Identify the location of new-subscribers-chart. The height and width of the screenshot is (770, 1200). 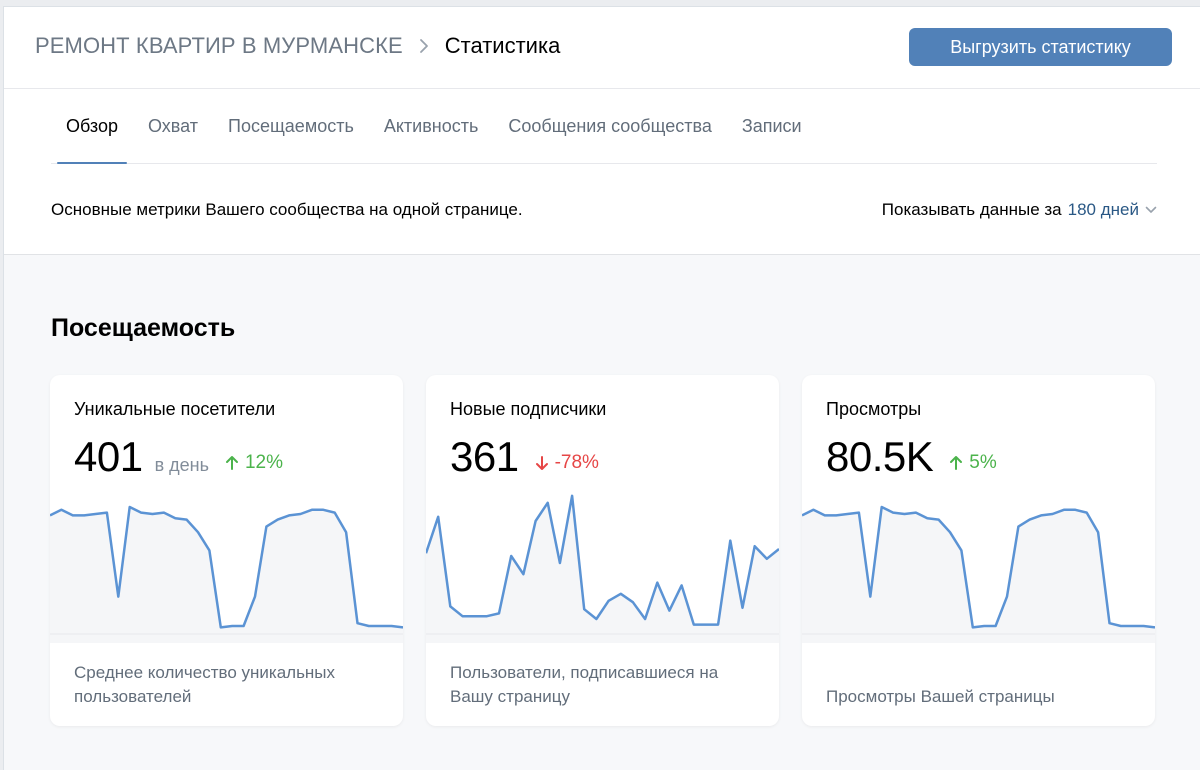
(602, 568).